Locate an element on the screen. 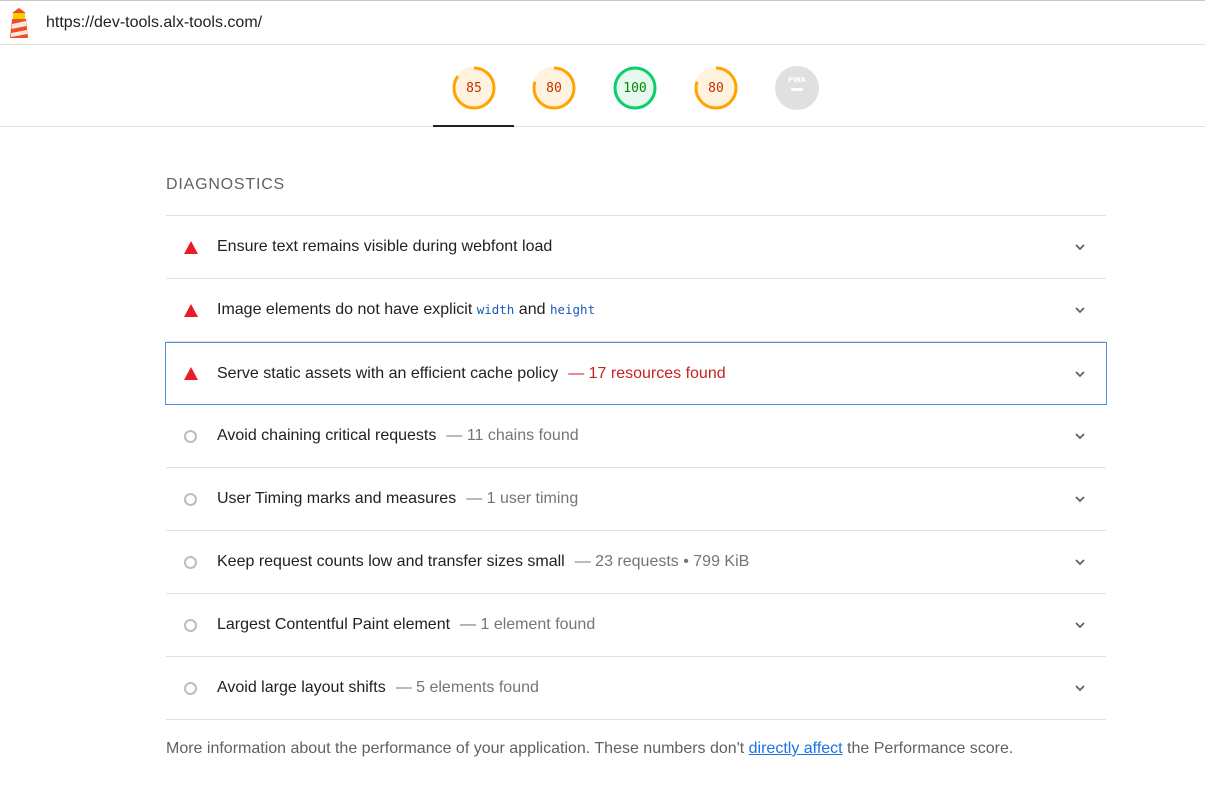 This screenshot has width=1205, height=804. gauge-best-practices: 100 is located at coordinates (635, 88).